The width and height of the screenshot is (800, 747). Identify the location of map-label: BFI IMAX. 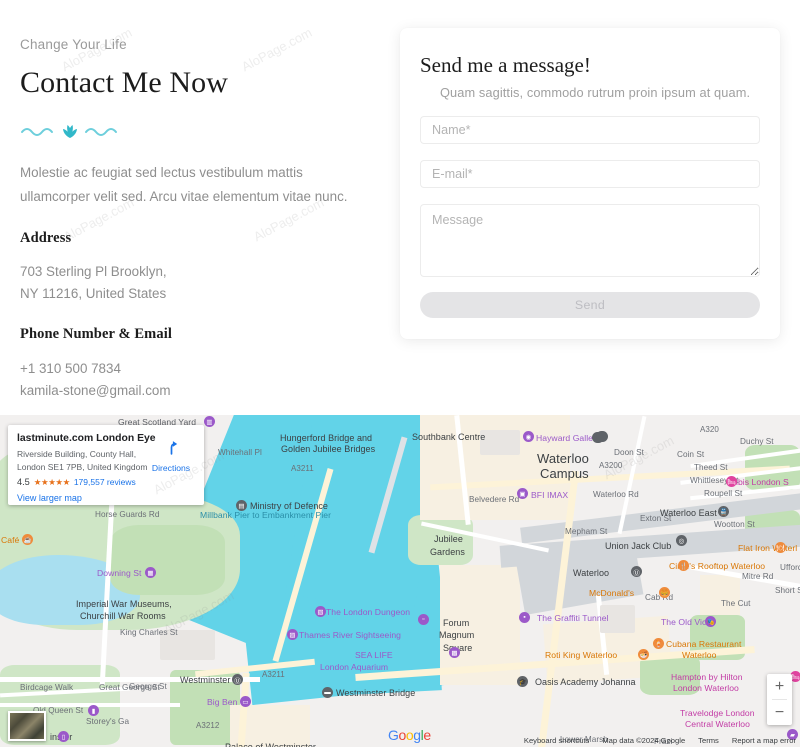
(550, 495).